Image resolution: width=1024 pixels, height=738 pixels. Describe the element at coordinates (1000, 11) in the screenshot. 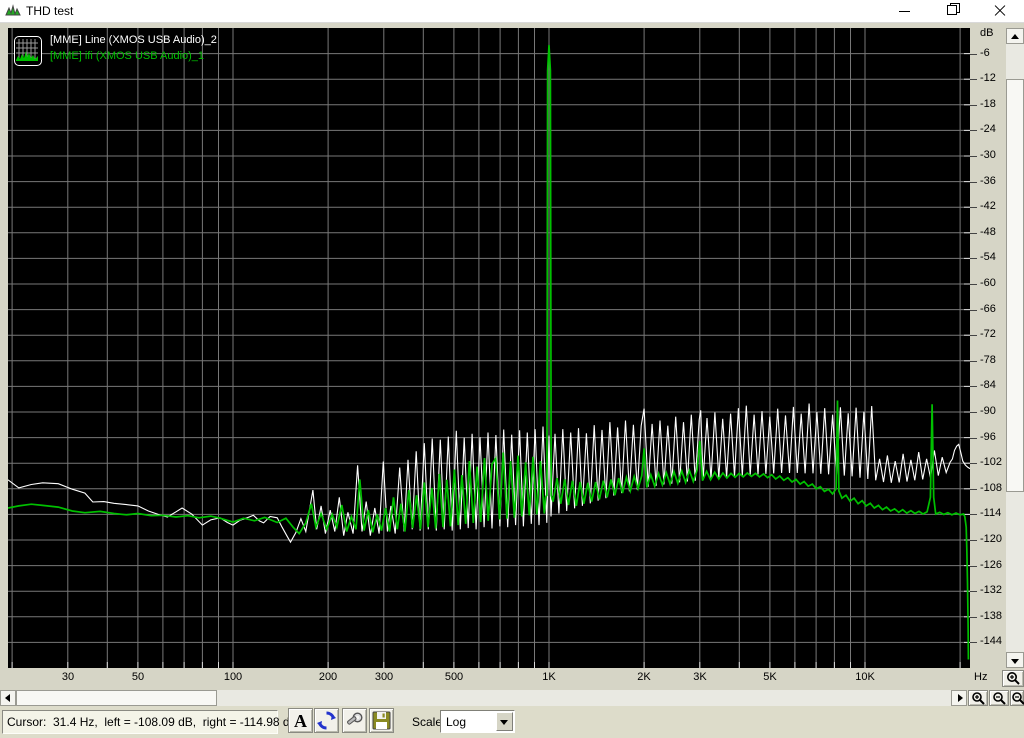

I see `close-button` at that location.